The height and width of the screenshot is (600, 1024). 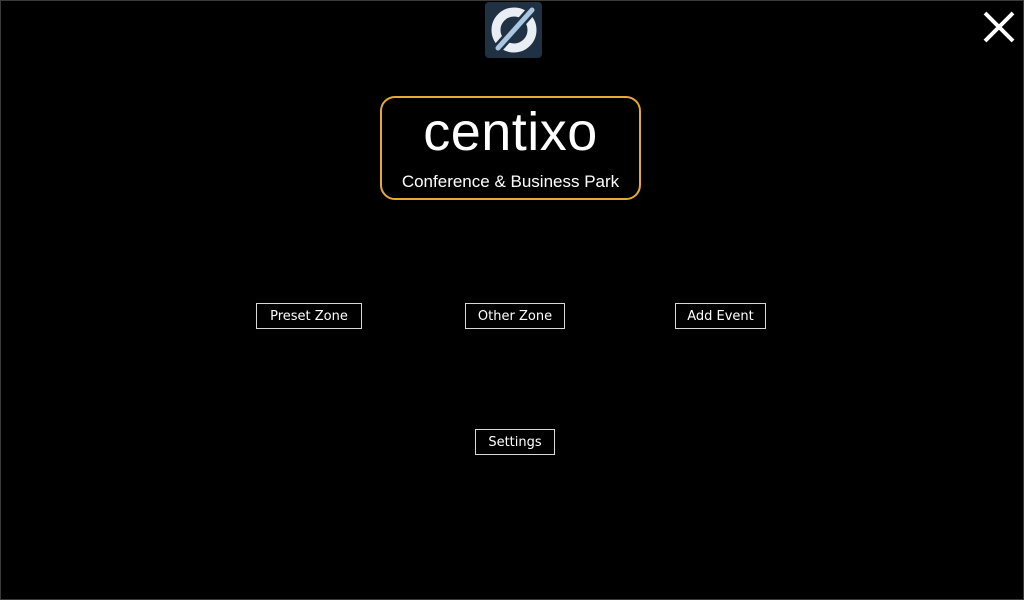 I want to click on app-logo-icon, so click(x=513, y=30).